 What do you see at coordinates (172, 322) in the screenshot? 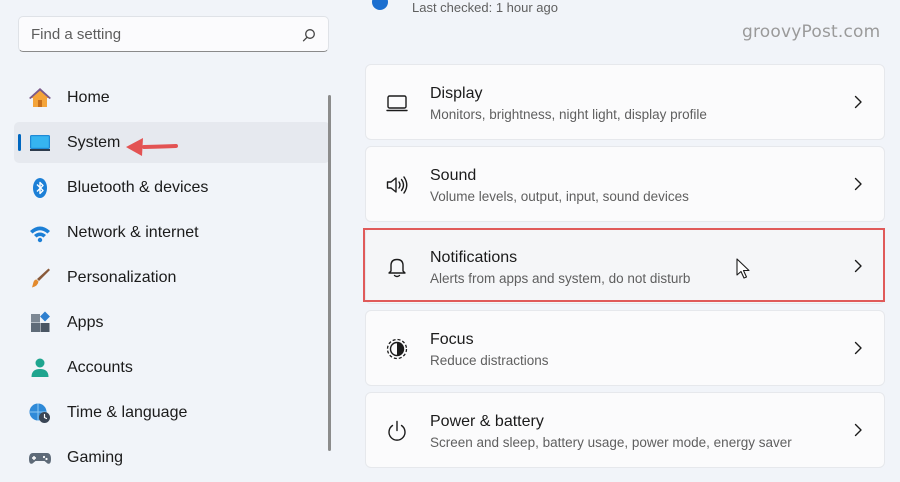
I see `sidebar-item-apps: Apps` at bounding box center [172, 322].